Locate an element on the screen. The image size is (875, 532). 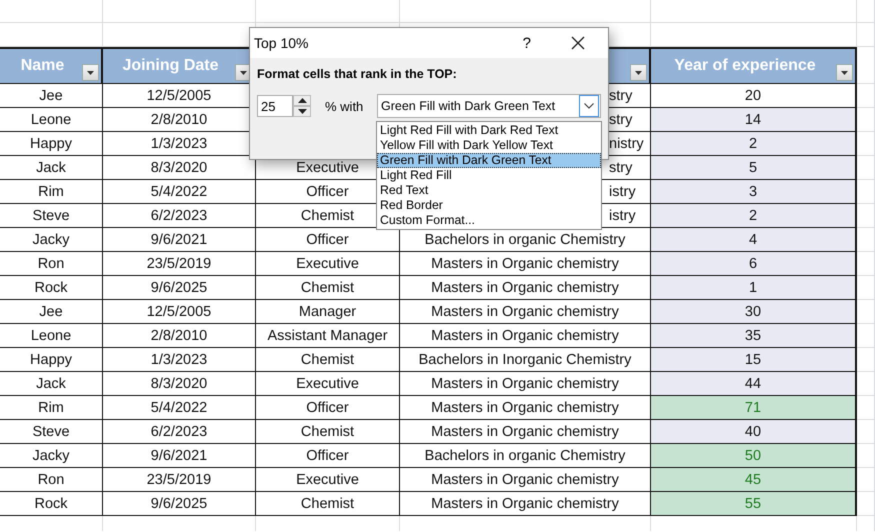
table-cell: Leone is located at coordinates (51, 120).